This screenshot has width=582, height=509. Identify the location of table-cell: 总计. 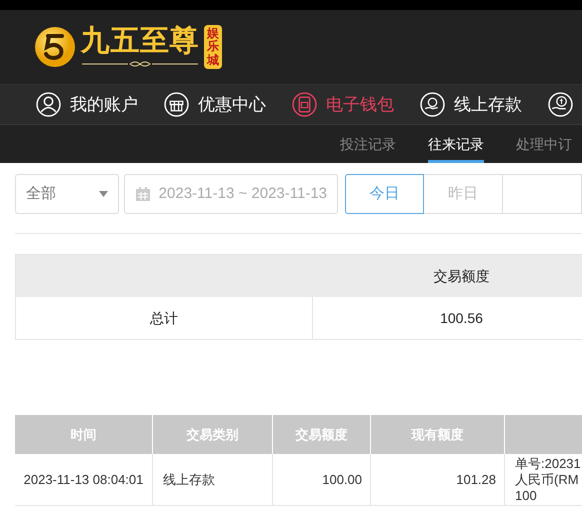
(164, 318).